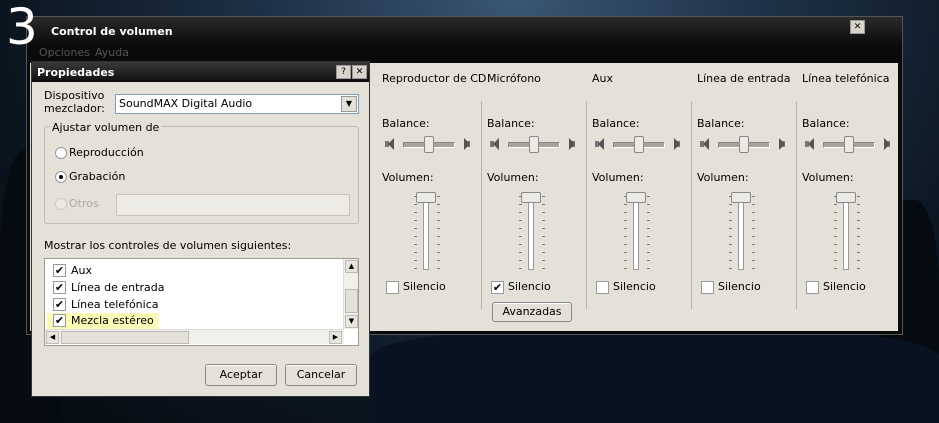 This screenshot has width=939, height=423. Describe the element at coordinates (61, 153) in the screenshot. I see `radio-playback` at that location.